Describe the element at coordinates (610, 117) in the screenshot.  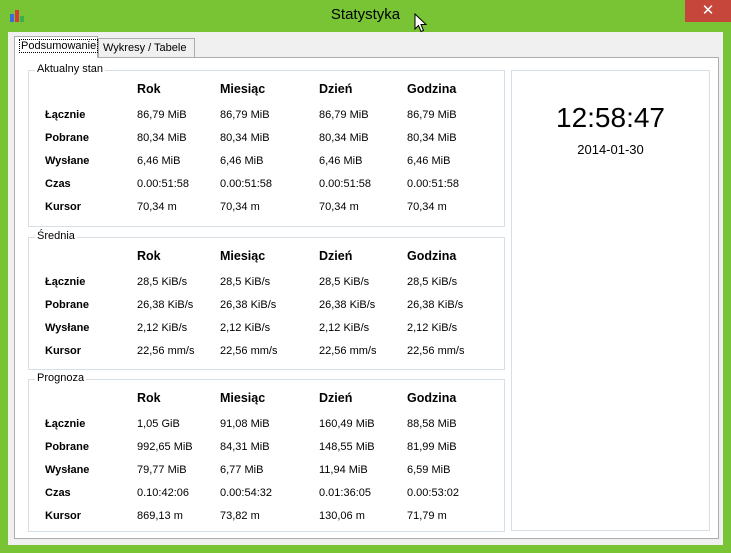
I see `clock-time: 12:58:47` at that location.